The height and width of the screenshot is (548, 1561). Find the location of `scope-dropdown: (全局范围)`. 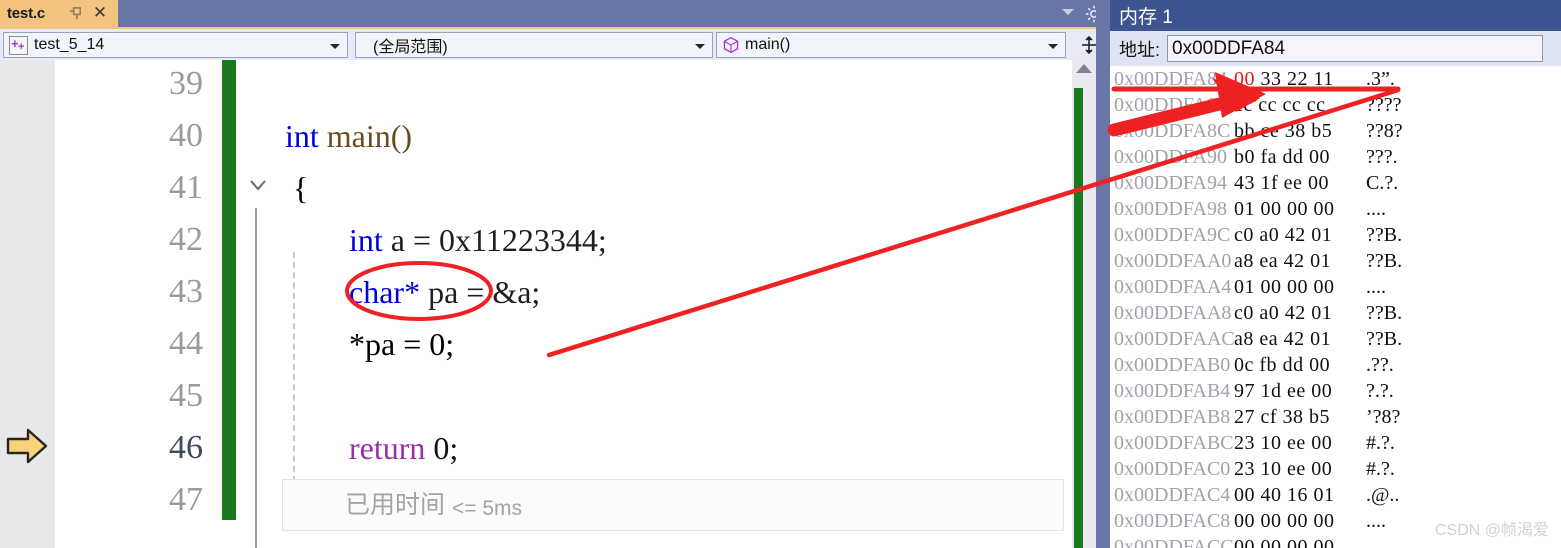

scope-dropdown: (全局范围) is located at coordinates (534, 45).